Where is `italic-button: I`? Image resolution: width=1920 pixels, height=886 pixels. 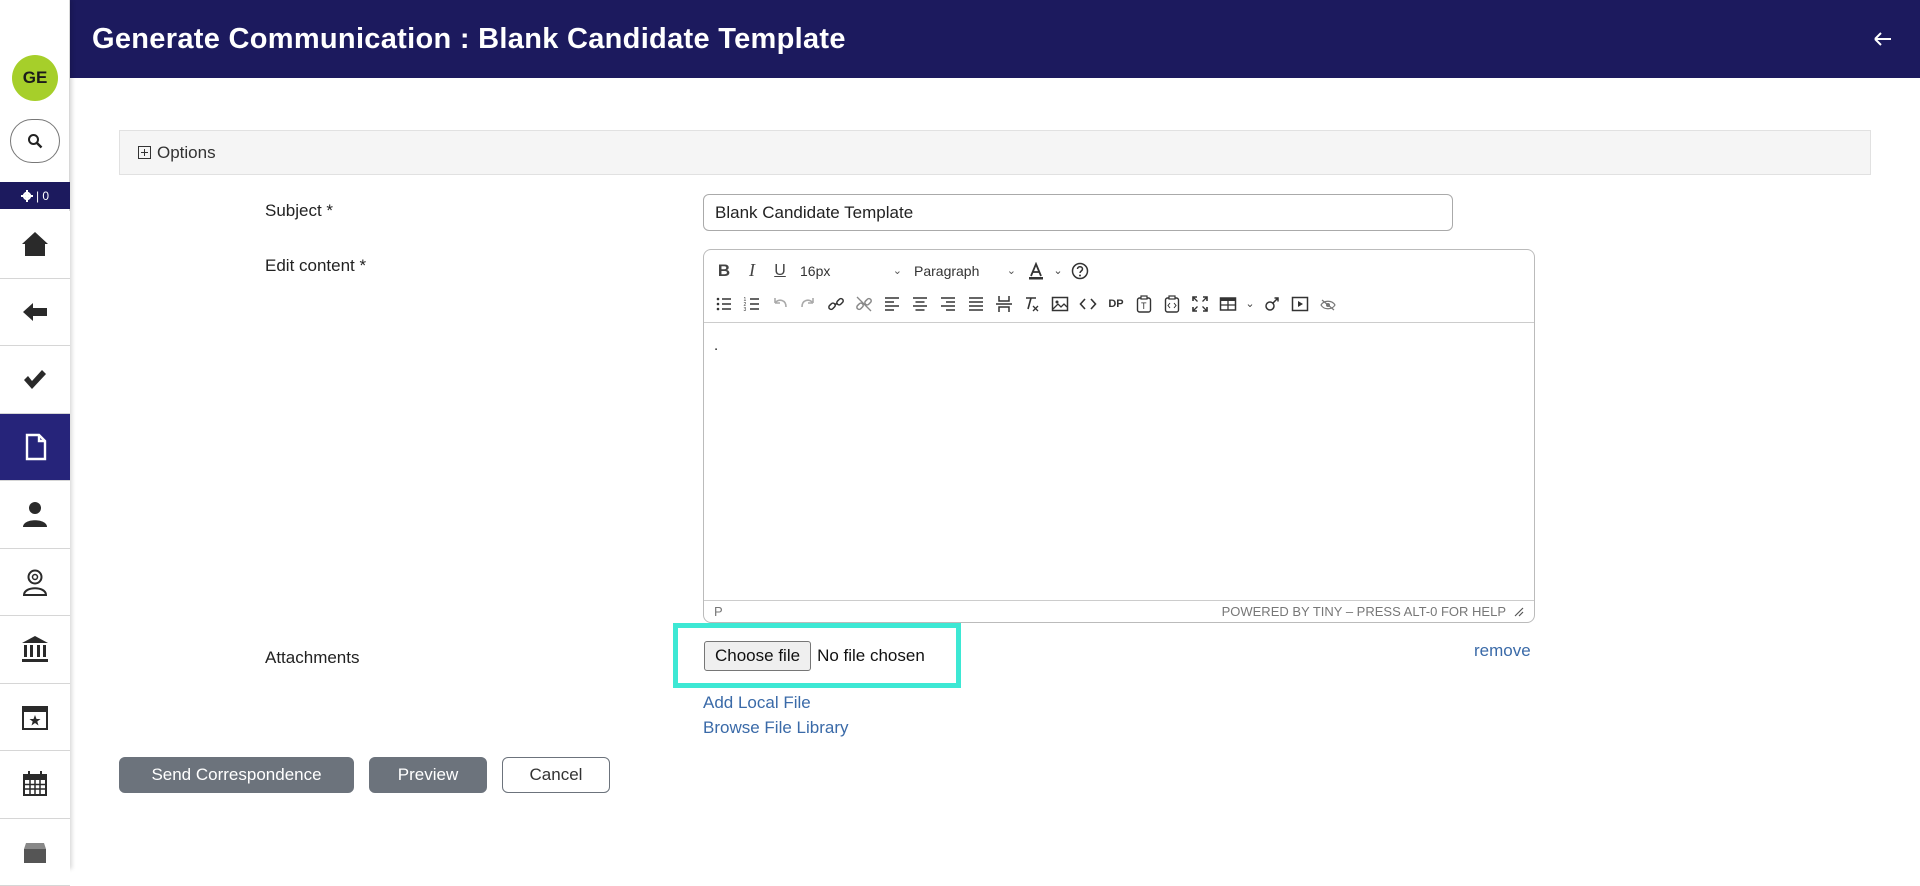 italic-button: I is located at coordinates (752, 271).